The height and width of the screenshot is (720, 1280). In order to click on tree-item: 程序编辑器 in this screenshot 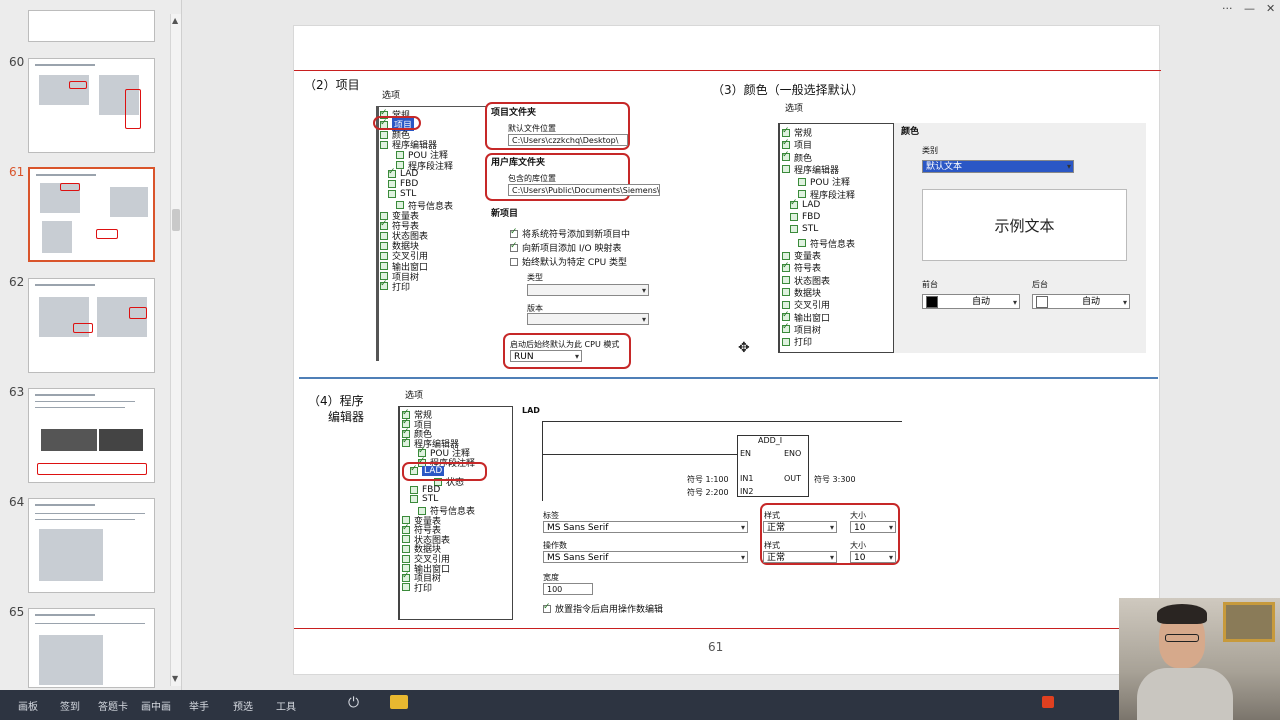, I will do `click(810, 169)`.